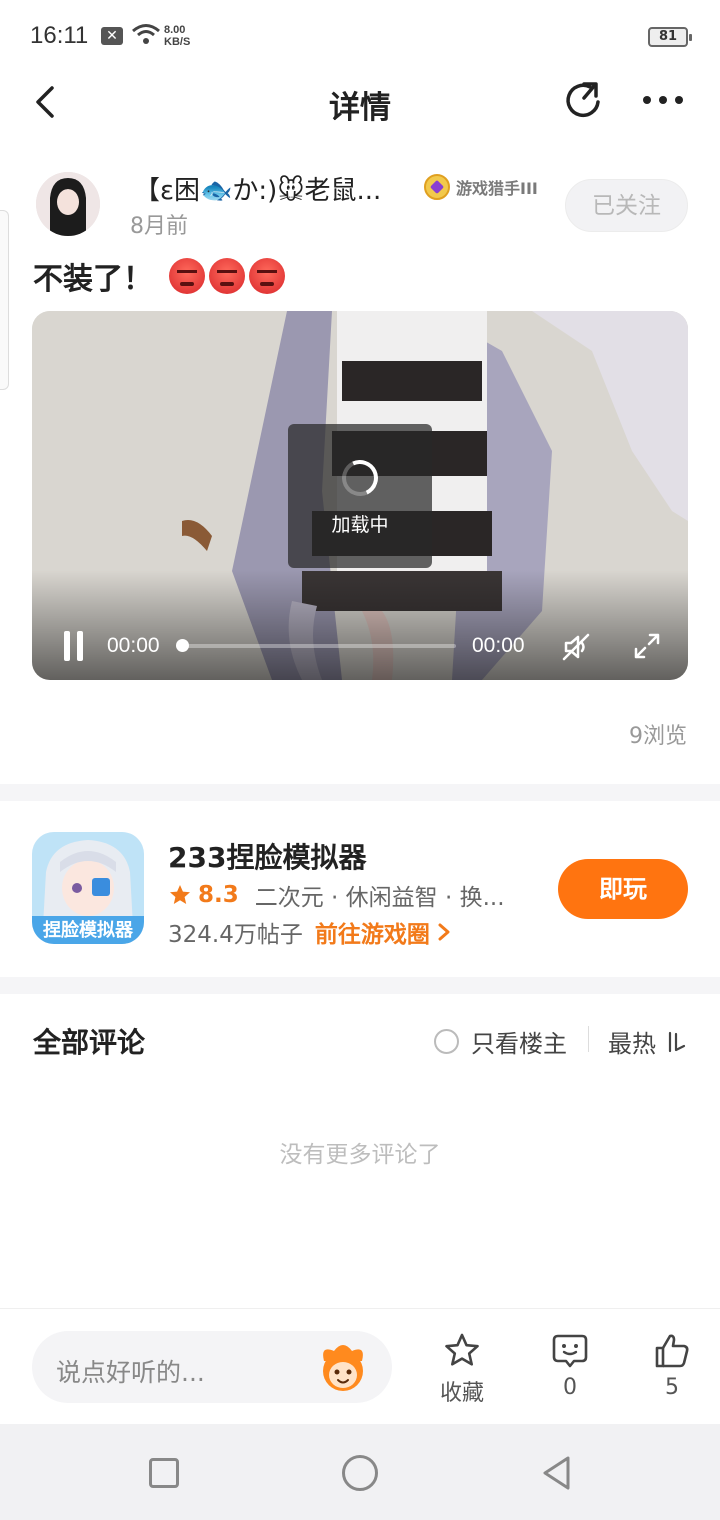 Image resolution: width=720 pixels, height=1520 pixels. Describe the element at coordinates (316, 645) in the screenshot. I see `video-progress-bar` at that location.